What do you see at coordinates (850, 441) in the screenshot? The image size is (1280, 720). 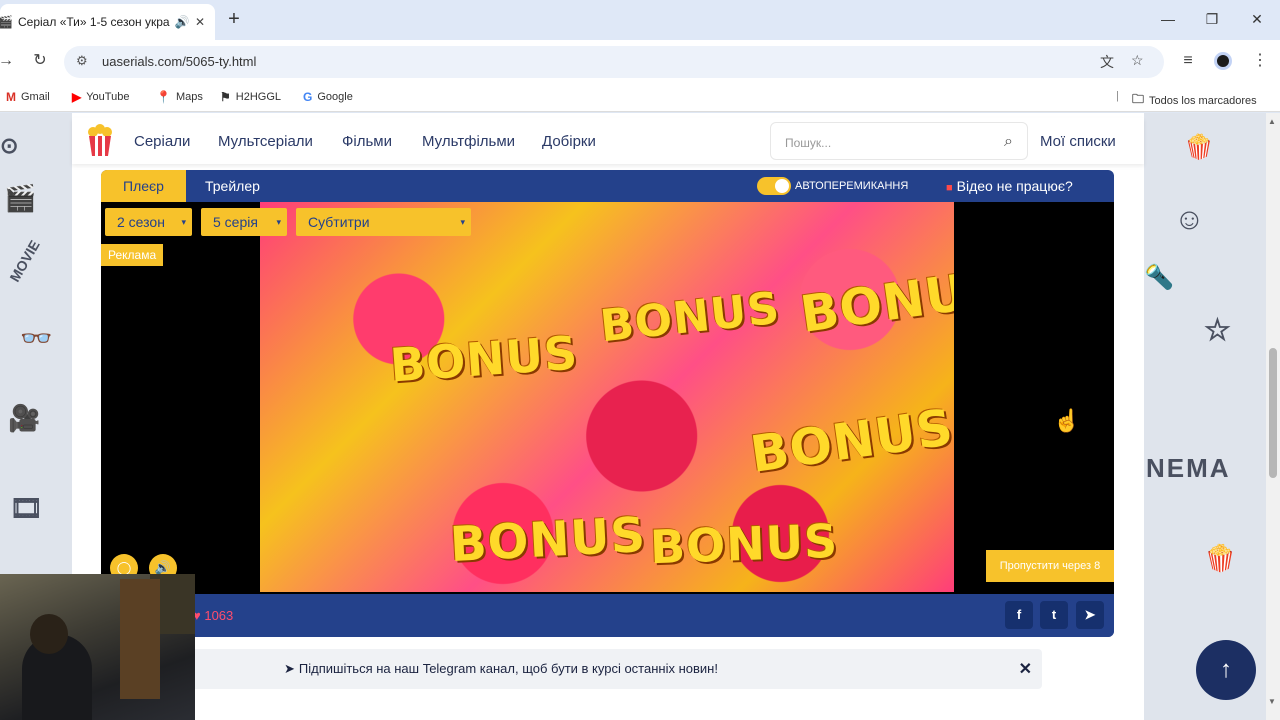 I see `ad-bonus-text-4: BONUS` at bounding box center [850, 441].